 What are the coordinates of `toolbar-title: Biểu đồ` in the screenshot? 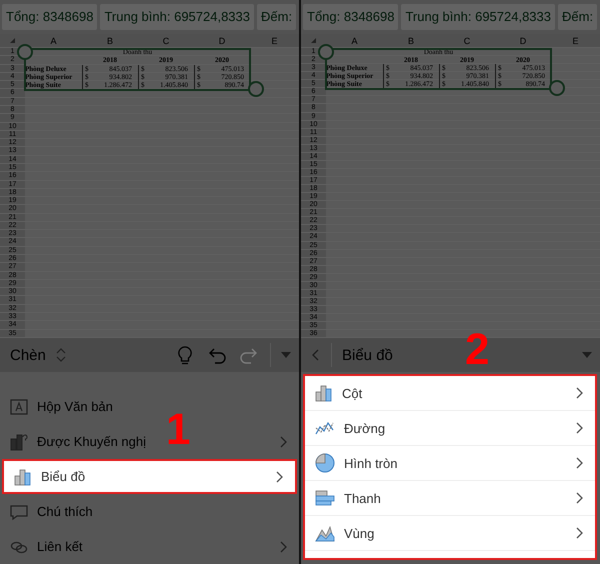 It's located at (367, 355).